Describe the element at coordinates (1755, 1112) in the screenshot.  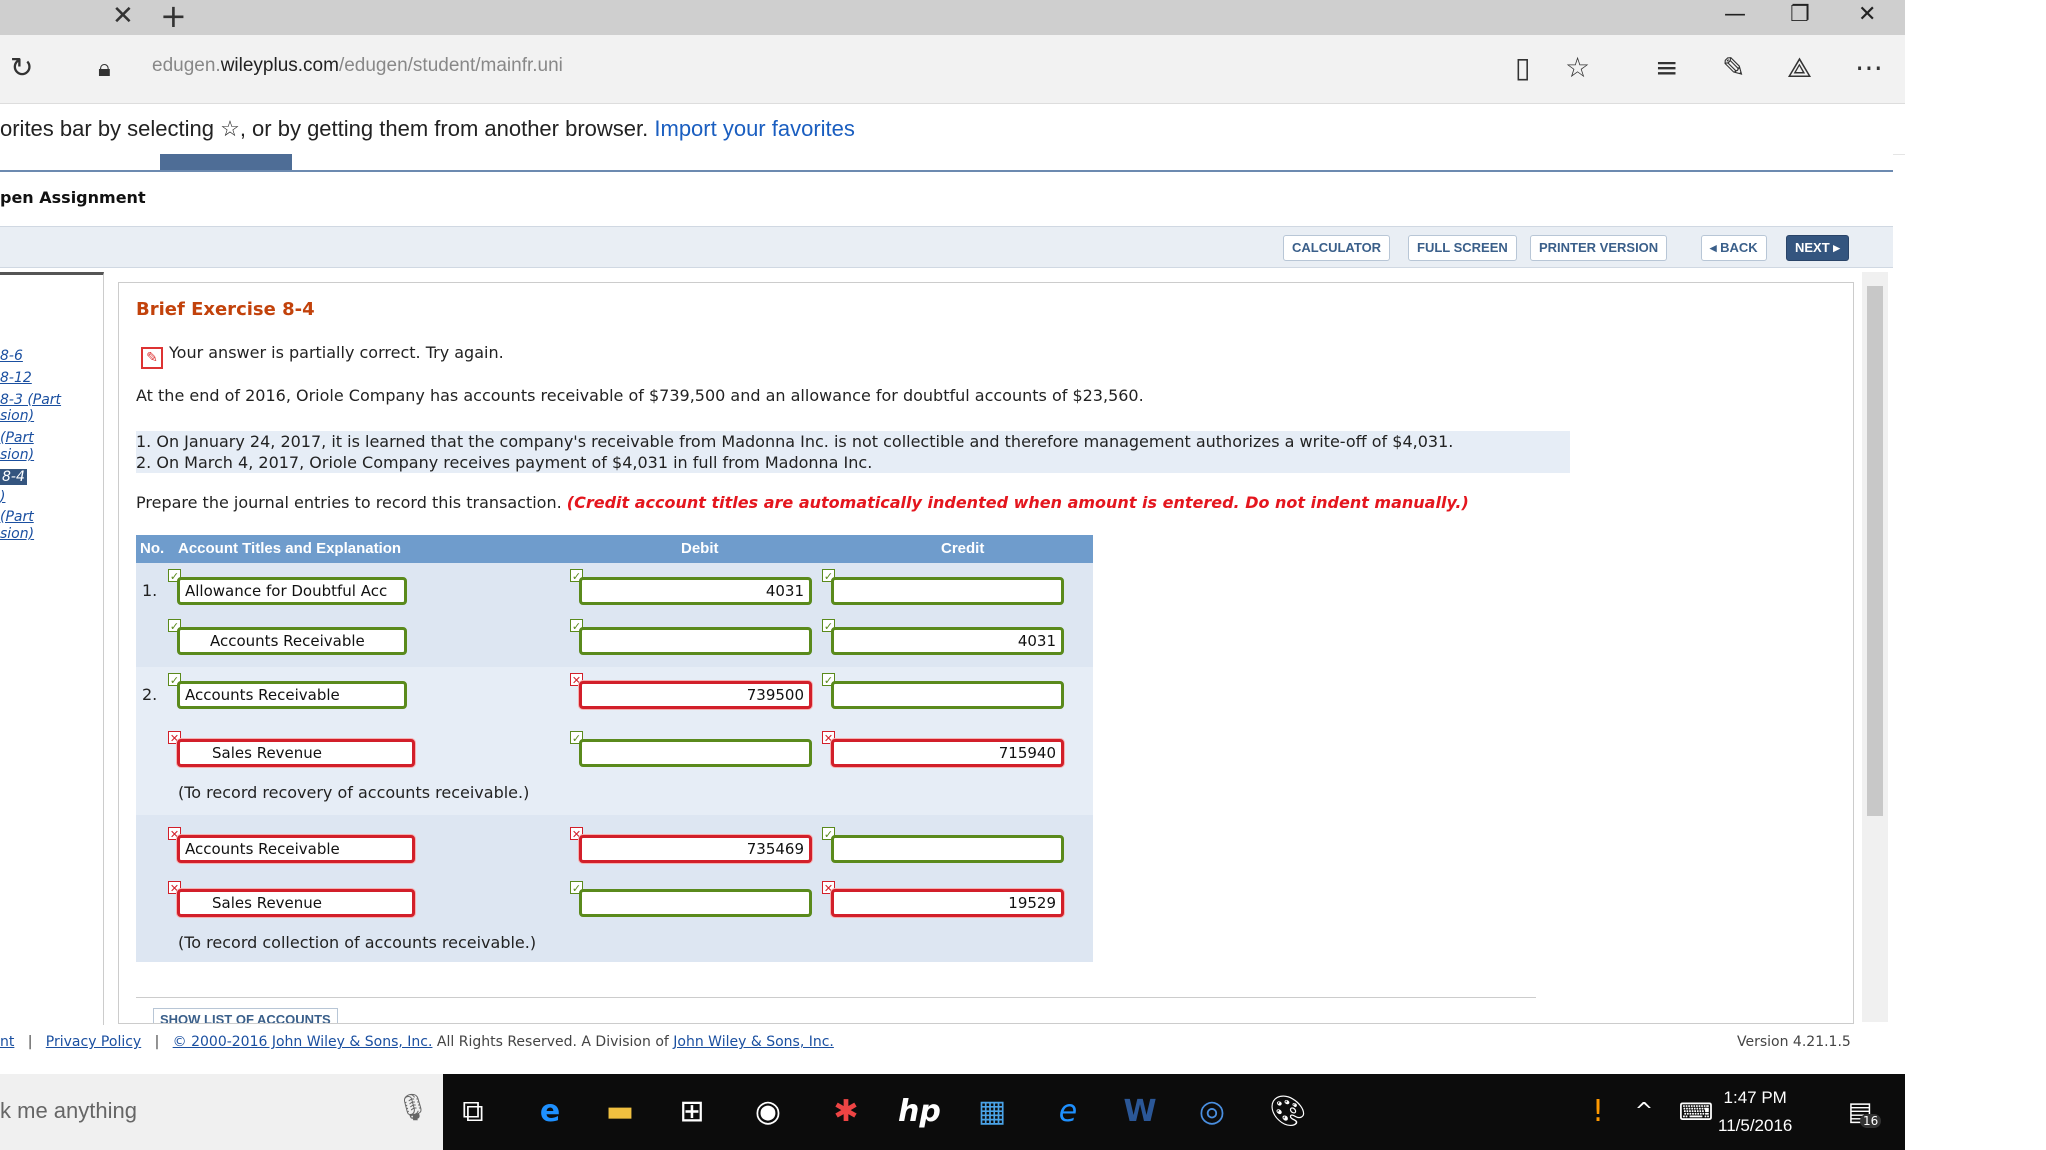
I see `clock: 1:47 PM 11/5/2016` at that location.